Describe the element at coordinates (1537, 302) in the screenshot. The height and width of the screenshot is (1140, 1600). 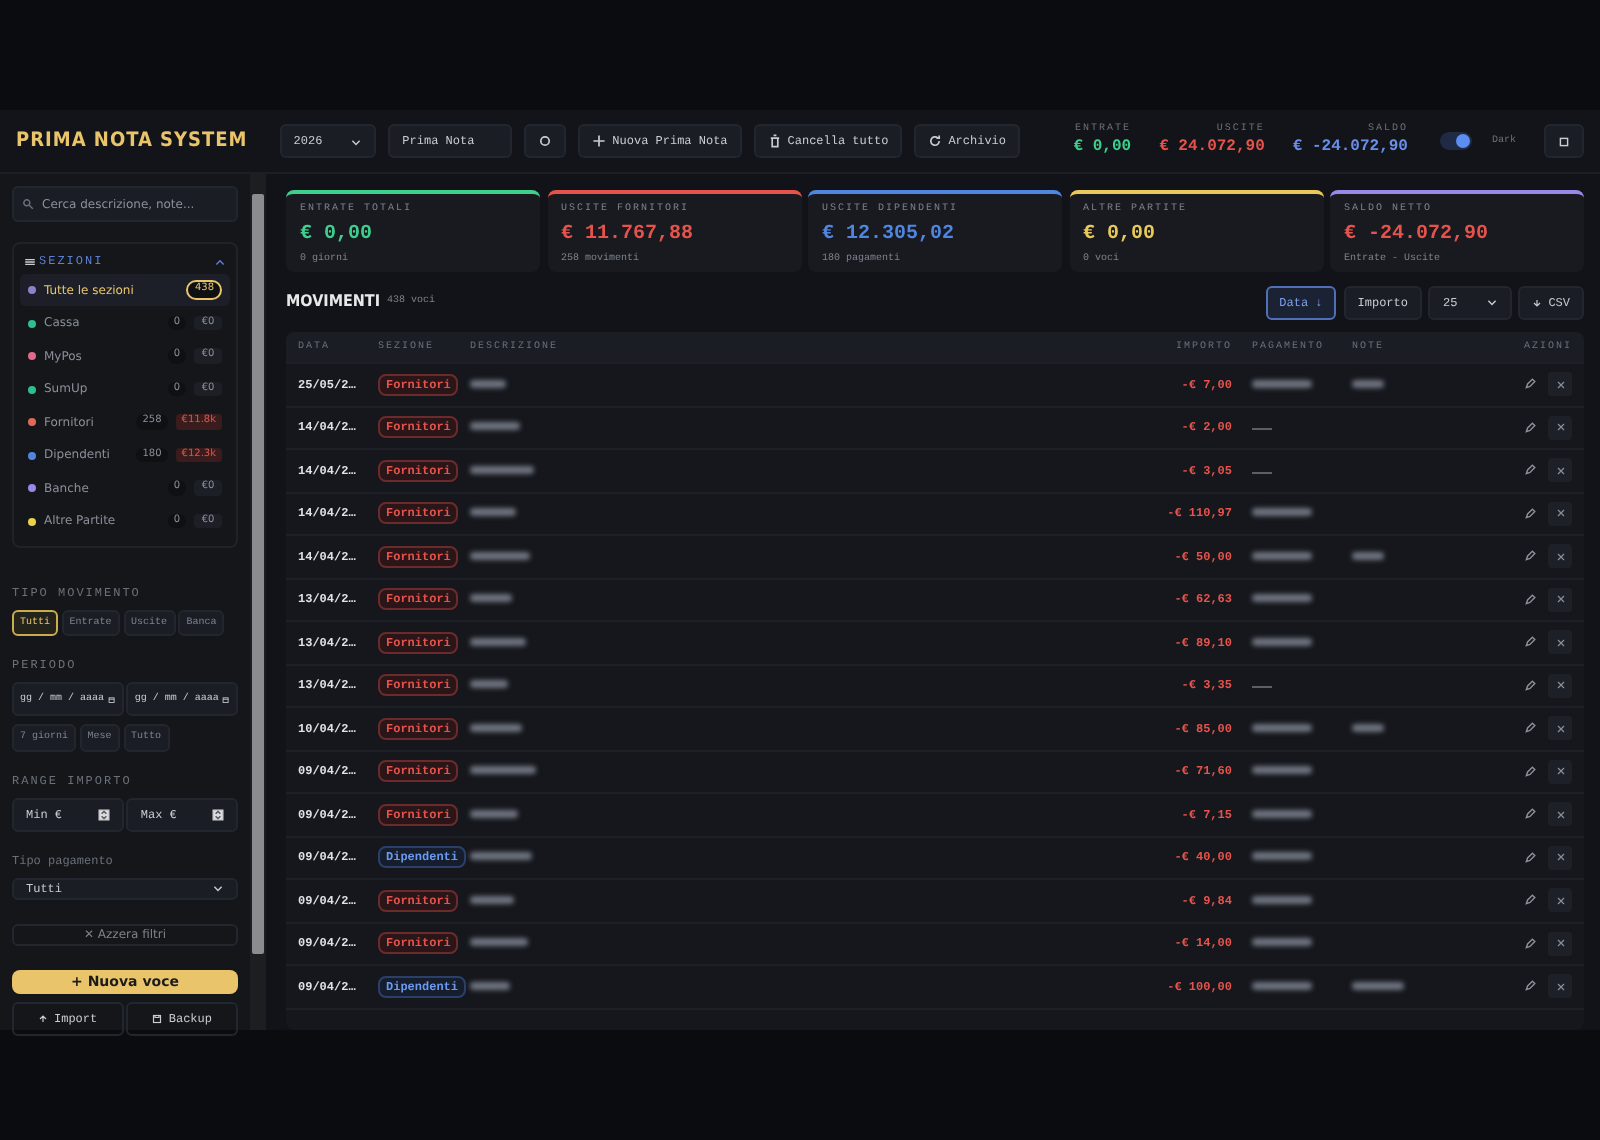
I see `download-icon` at that location.